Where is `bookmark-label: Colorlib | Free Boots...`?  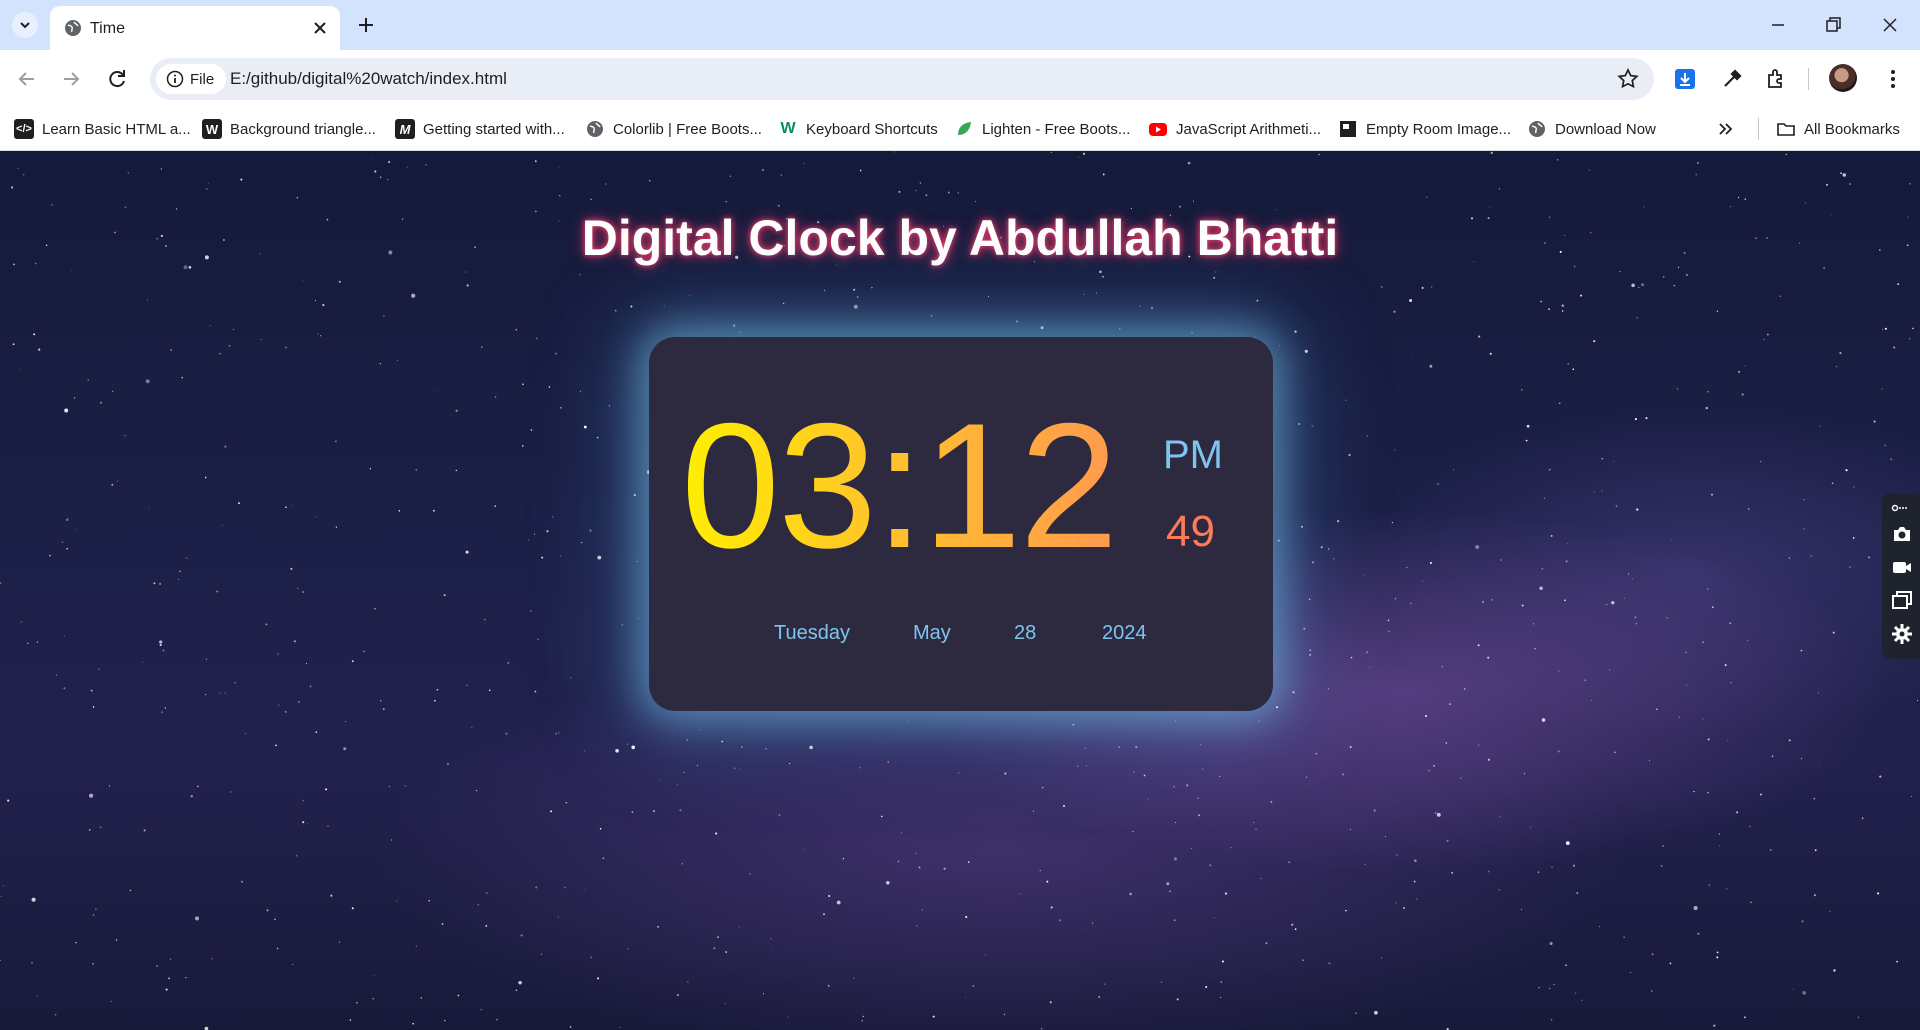 bookmark-label: Colorlib | Free Boots... is located at coordinates (687, 129).